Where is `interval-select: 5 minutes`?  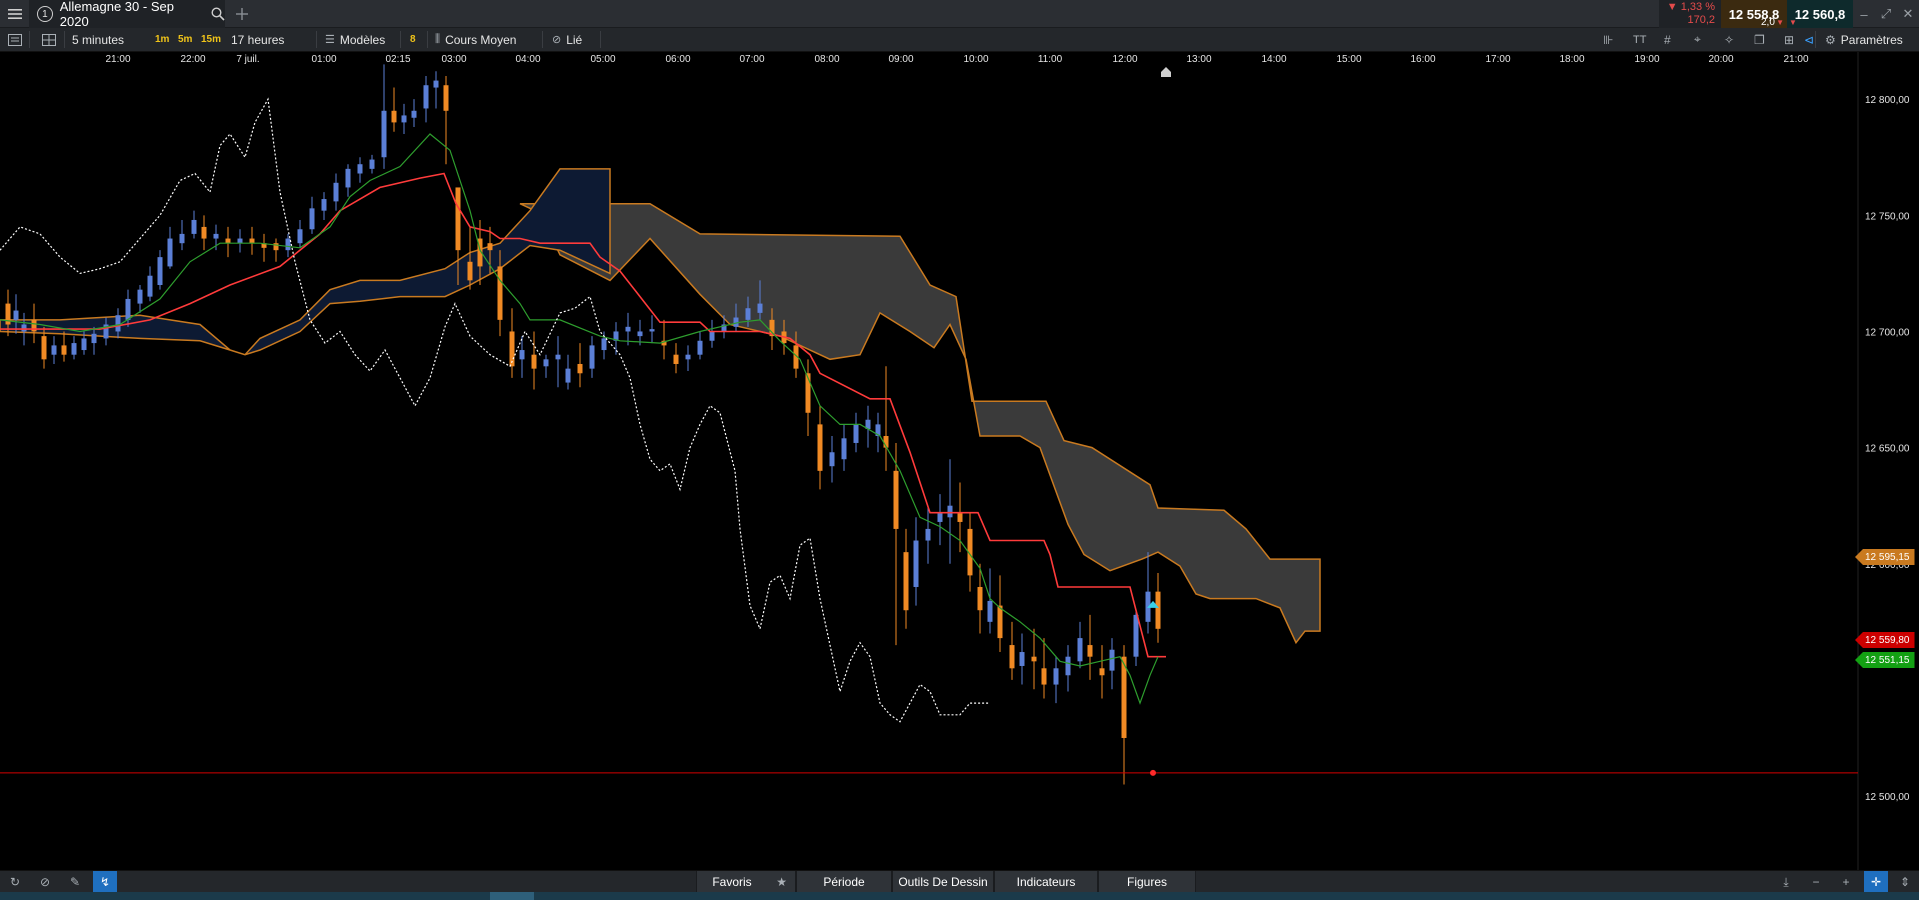 interval-select: 5 minutes is located at coordinates (98, 39).